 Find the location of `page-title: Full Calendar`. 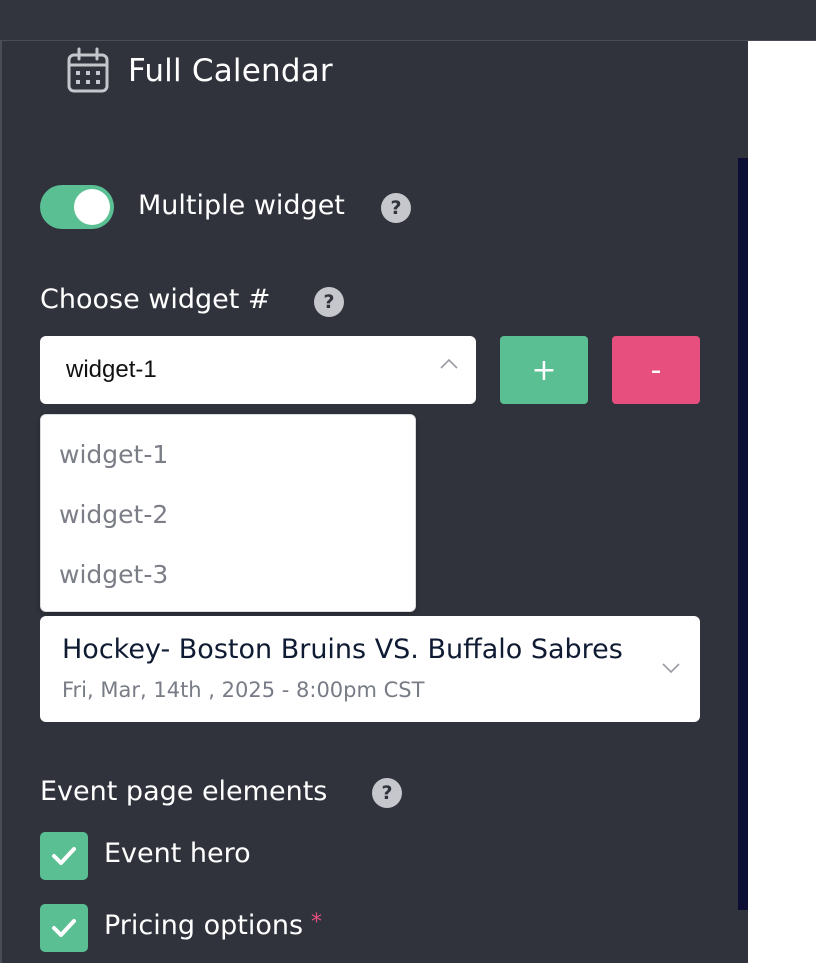

page-title: Full Calendar is located at coordinates (230, 71).